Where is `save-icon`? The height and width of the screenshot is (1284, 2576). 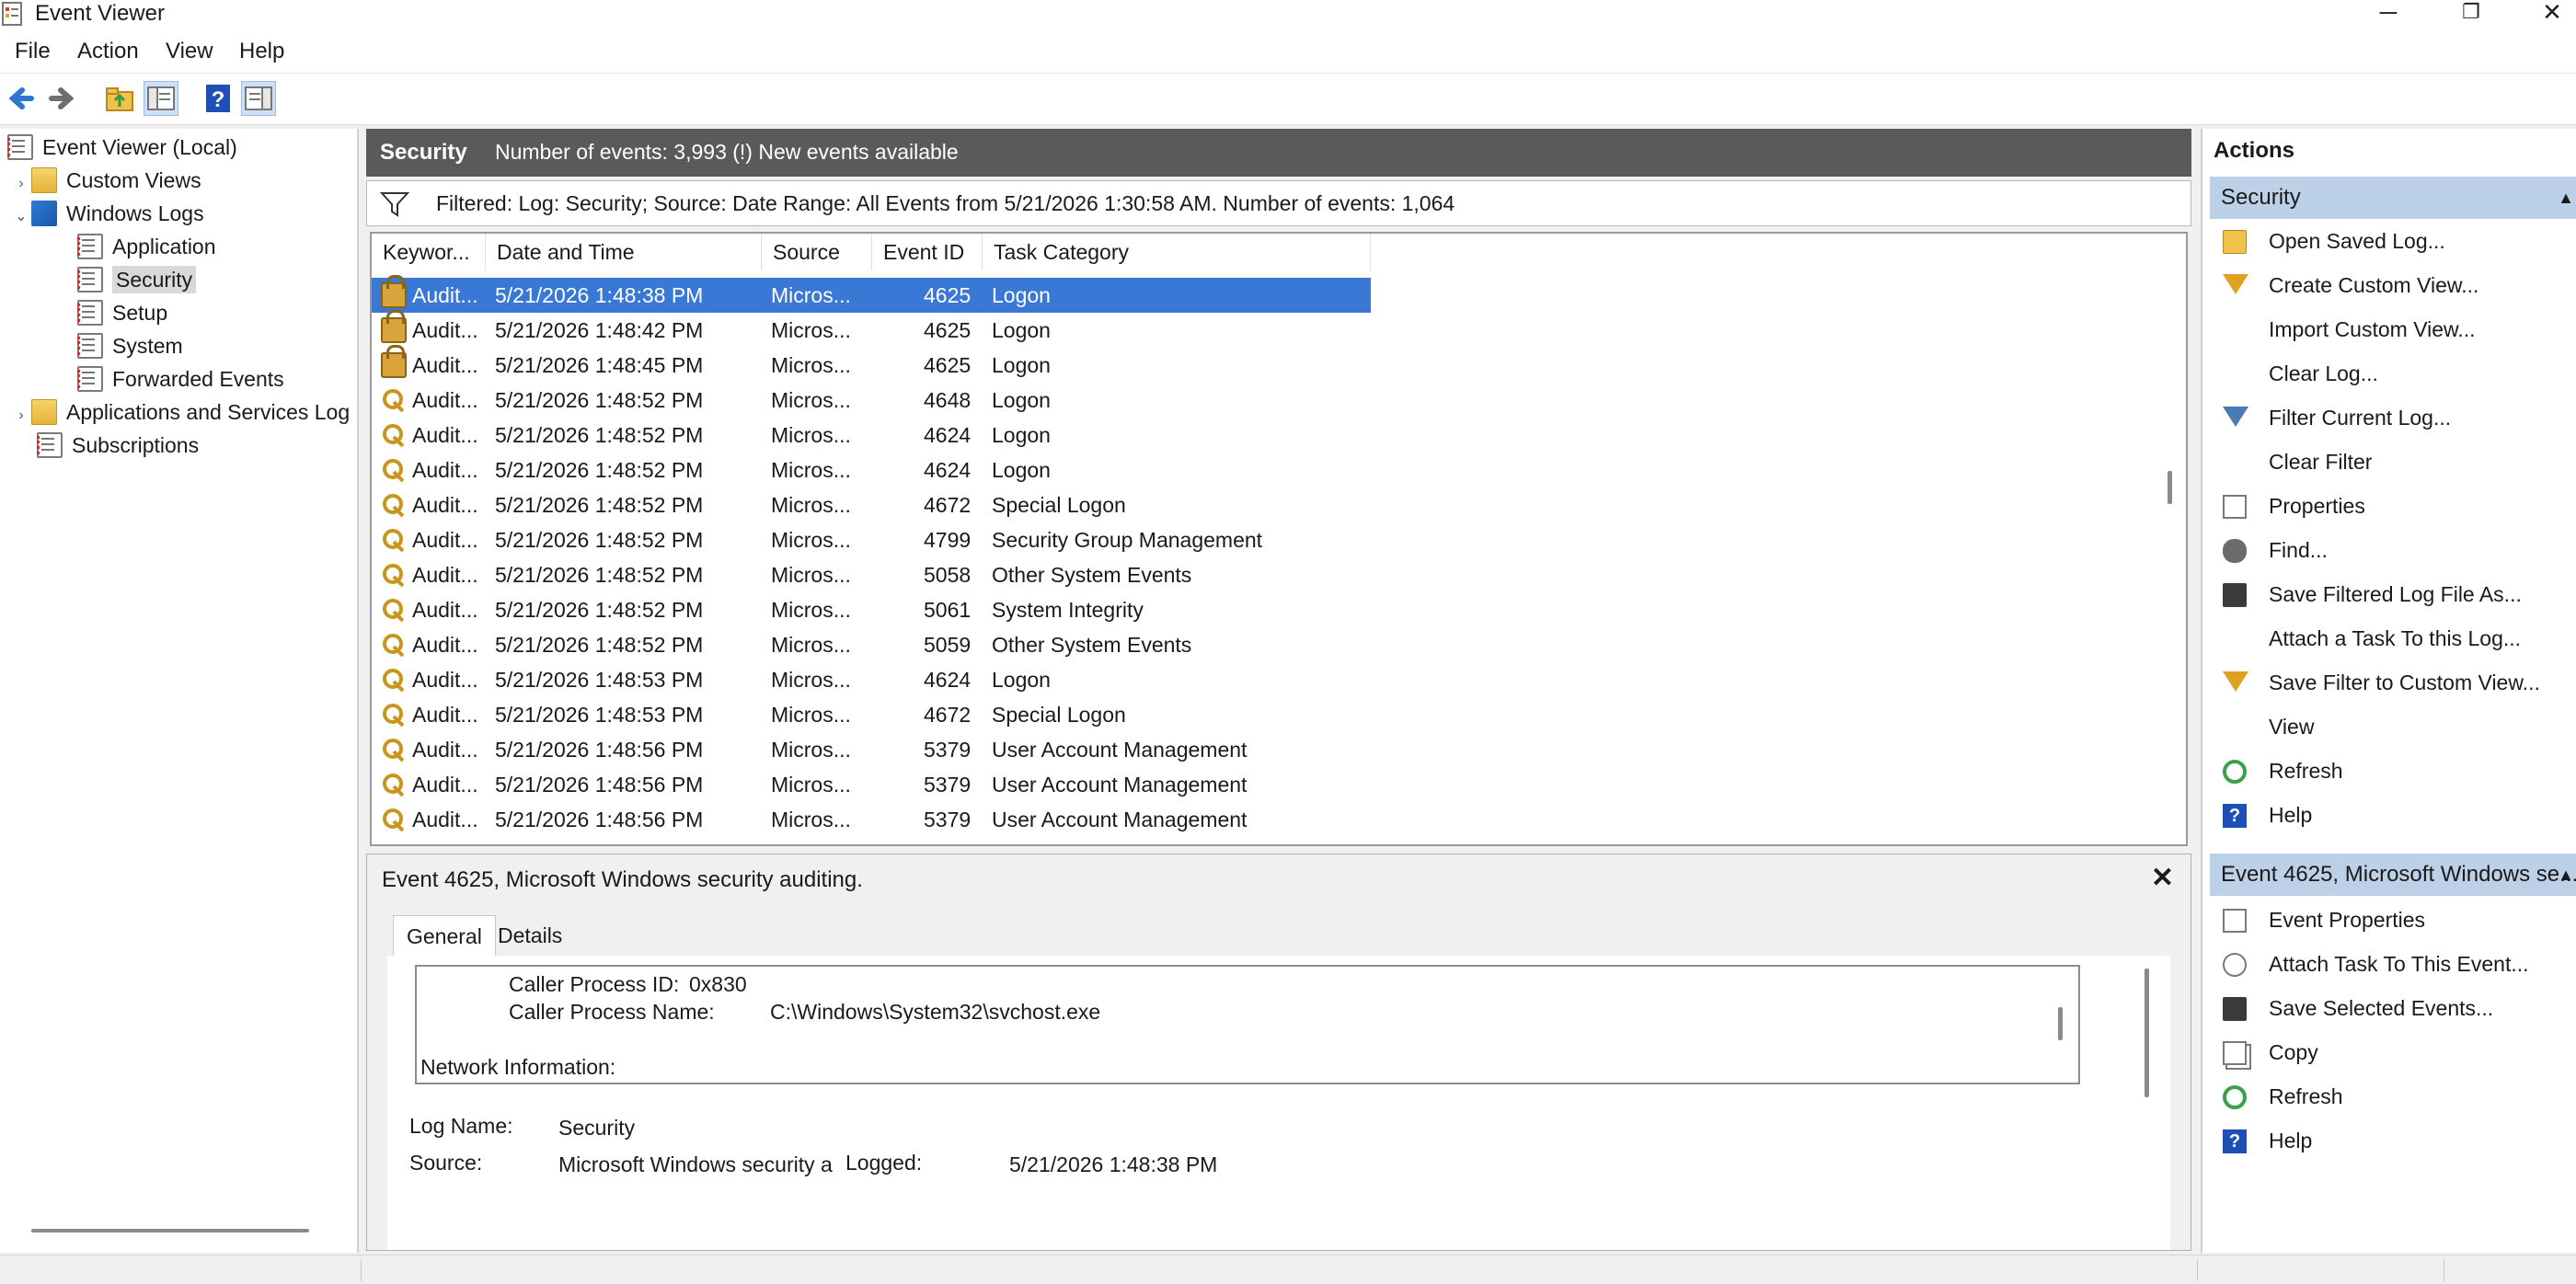
save-icon is located at coordinates (2235, 595).